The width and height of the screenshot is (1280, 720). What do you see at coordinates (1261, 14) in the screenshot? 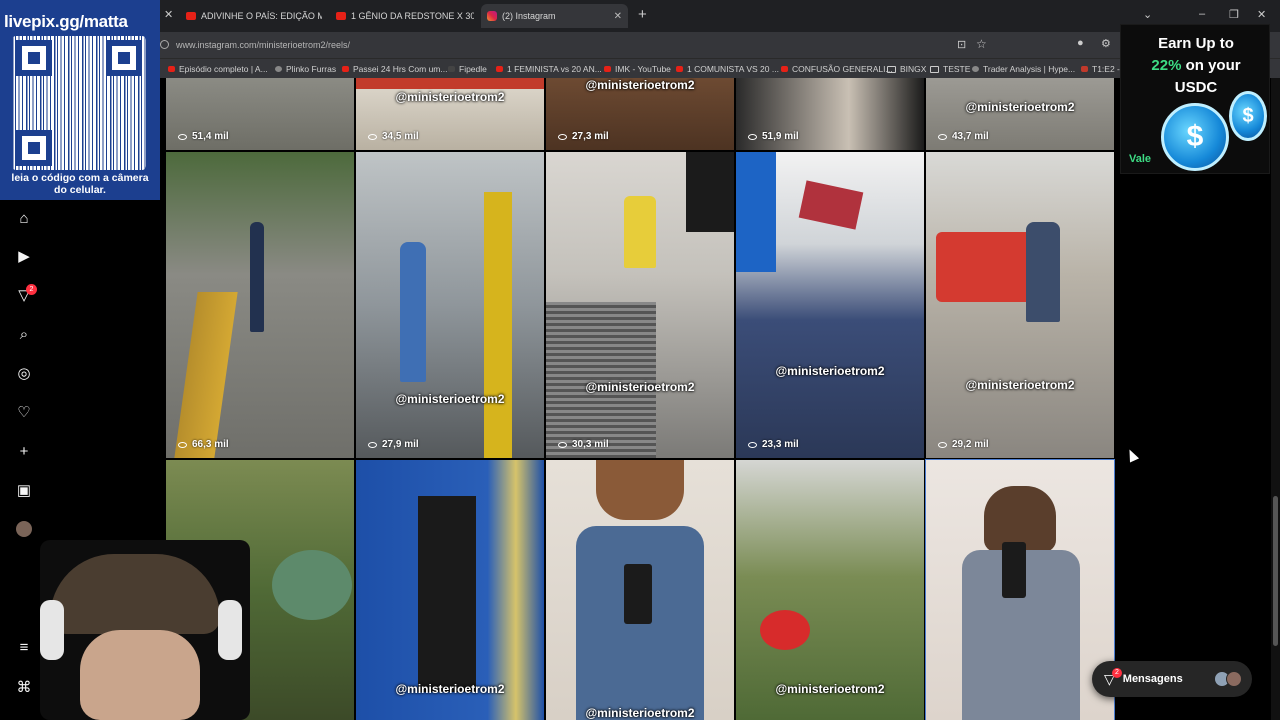
I see `close-window-icon: ✕` at bounding box center [1261, 14].